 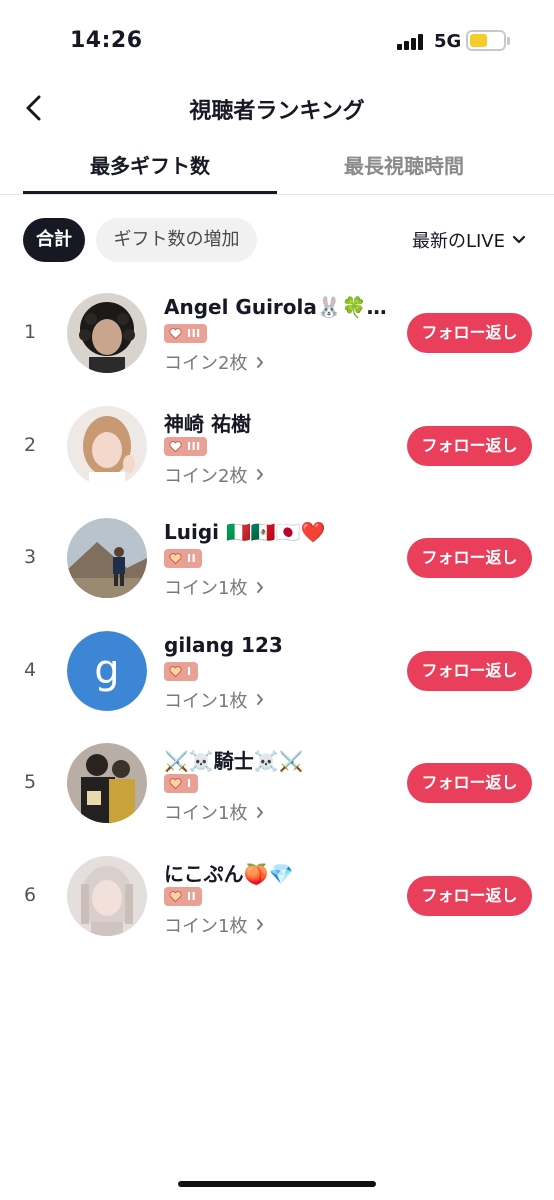 I want to click on viewer-name: ⚔️☠️騎士☠️⚔️, so click(x=234, y=761).